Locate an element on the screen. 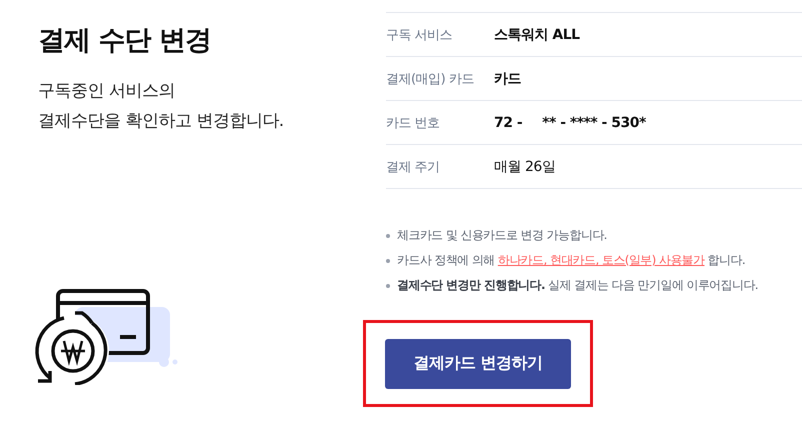 The width and height of the screenshot is (802, 436). field-label: 카드 번호 is located at coordinates (413, 123).